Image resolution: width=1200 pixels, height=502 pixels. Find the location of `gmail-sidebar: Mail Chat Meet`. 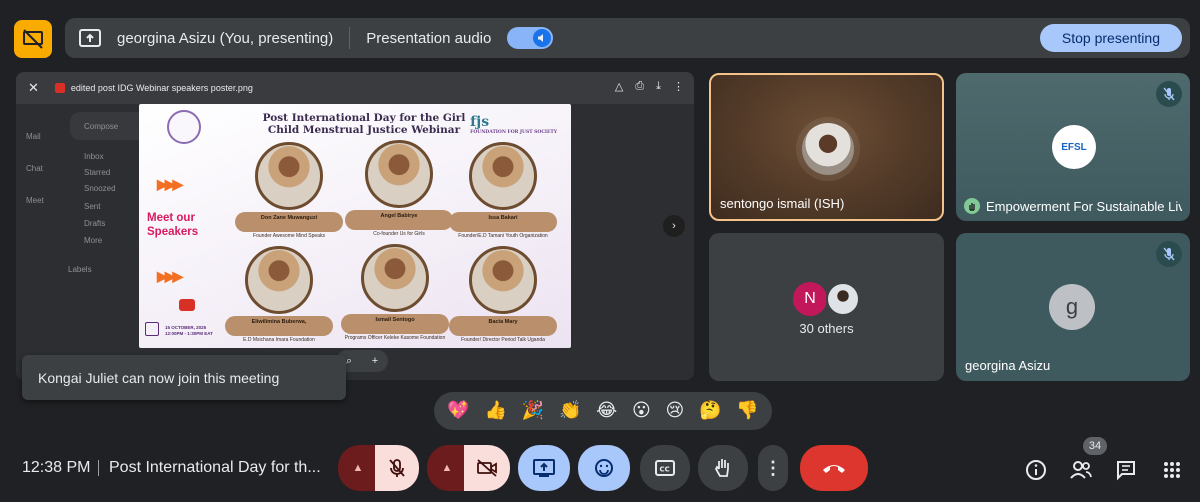

gmail-sidebar: Mail Chat Meet is located at coordinates (81, 242).